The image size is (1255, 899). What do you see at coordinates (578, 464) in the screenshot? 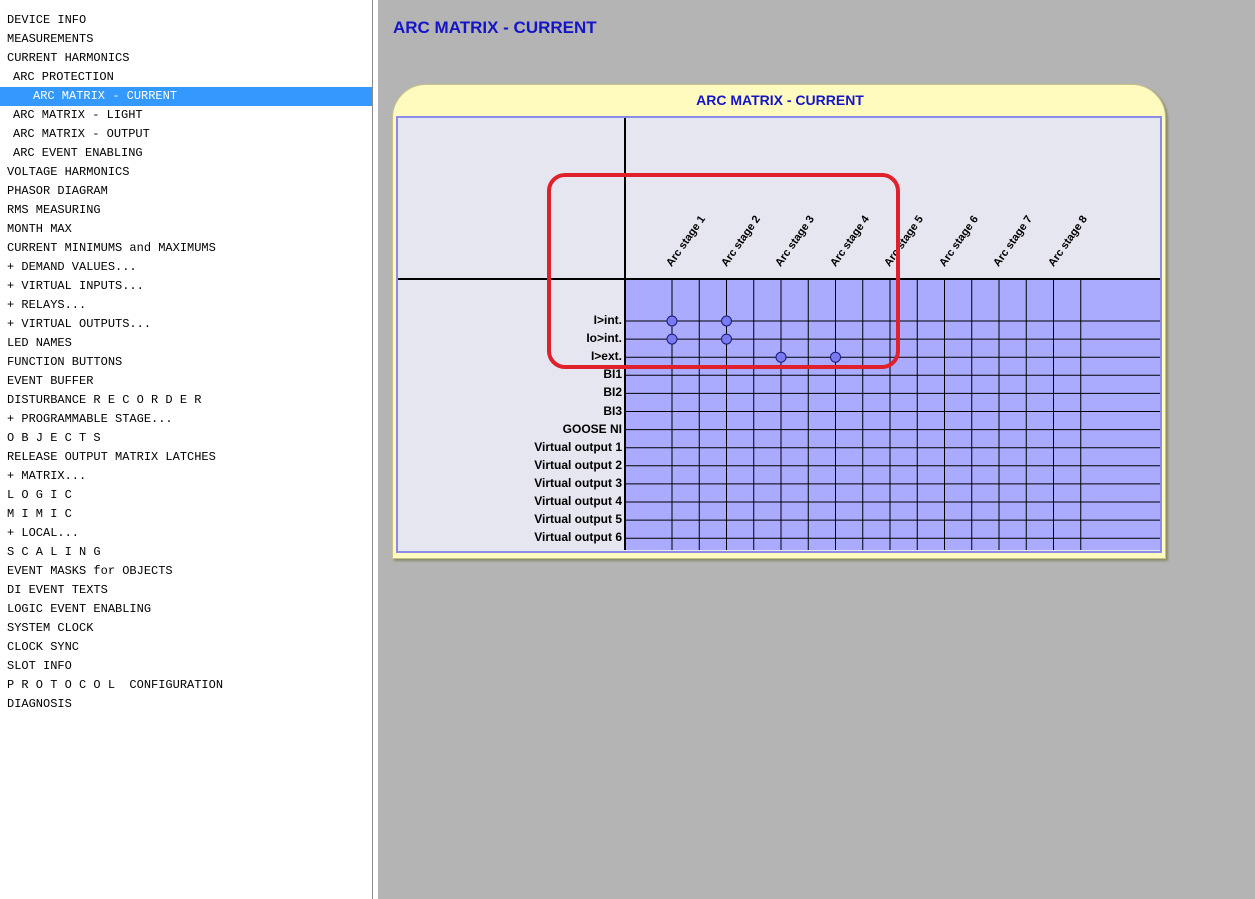
I see `row-label: Virtual output 2` at bounding box center [578, 464].